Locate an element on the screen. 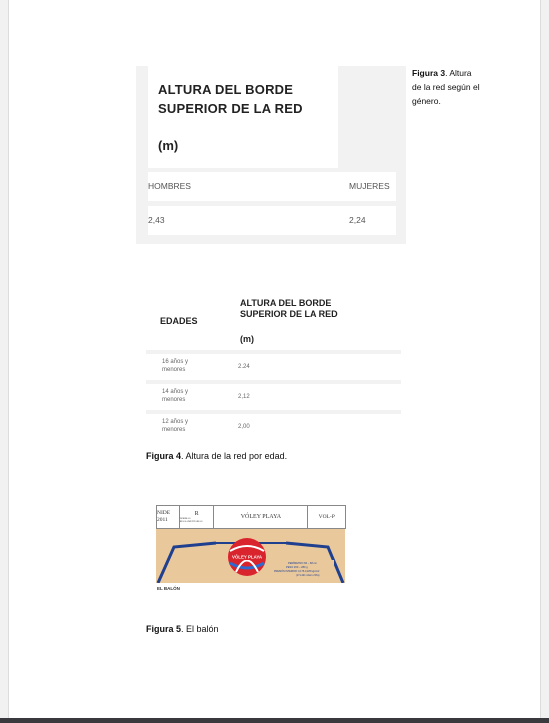 This screenshot has height=723, width=549. height-cell: 2.24 is located at coordinates (244, 367).